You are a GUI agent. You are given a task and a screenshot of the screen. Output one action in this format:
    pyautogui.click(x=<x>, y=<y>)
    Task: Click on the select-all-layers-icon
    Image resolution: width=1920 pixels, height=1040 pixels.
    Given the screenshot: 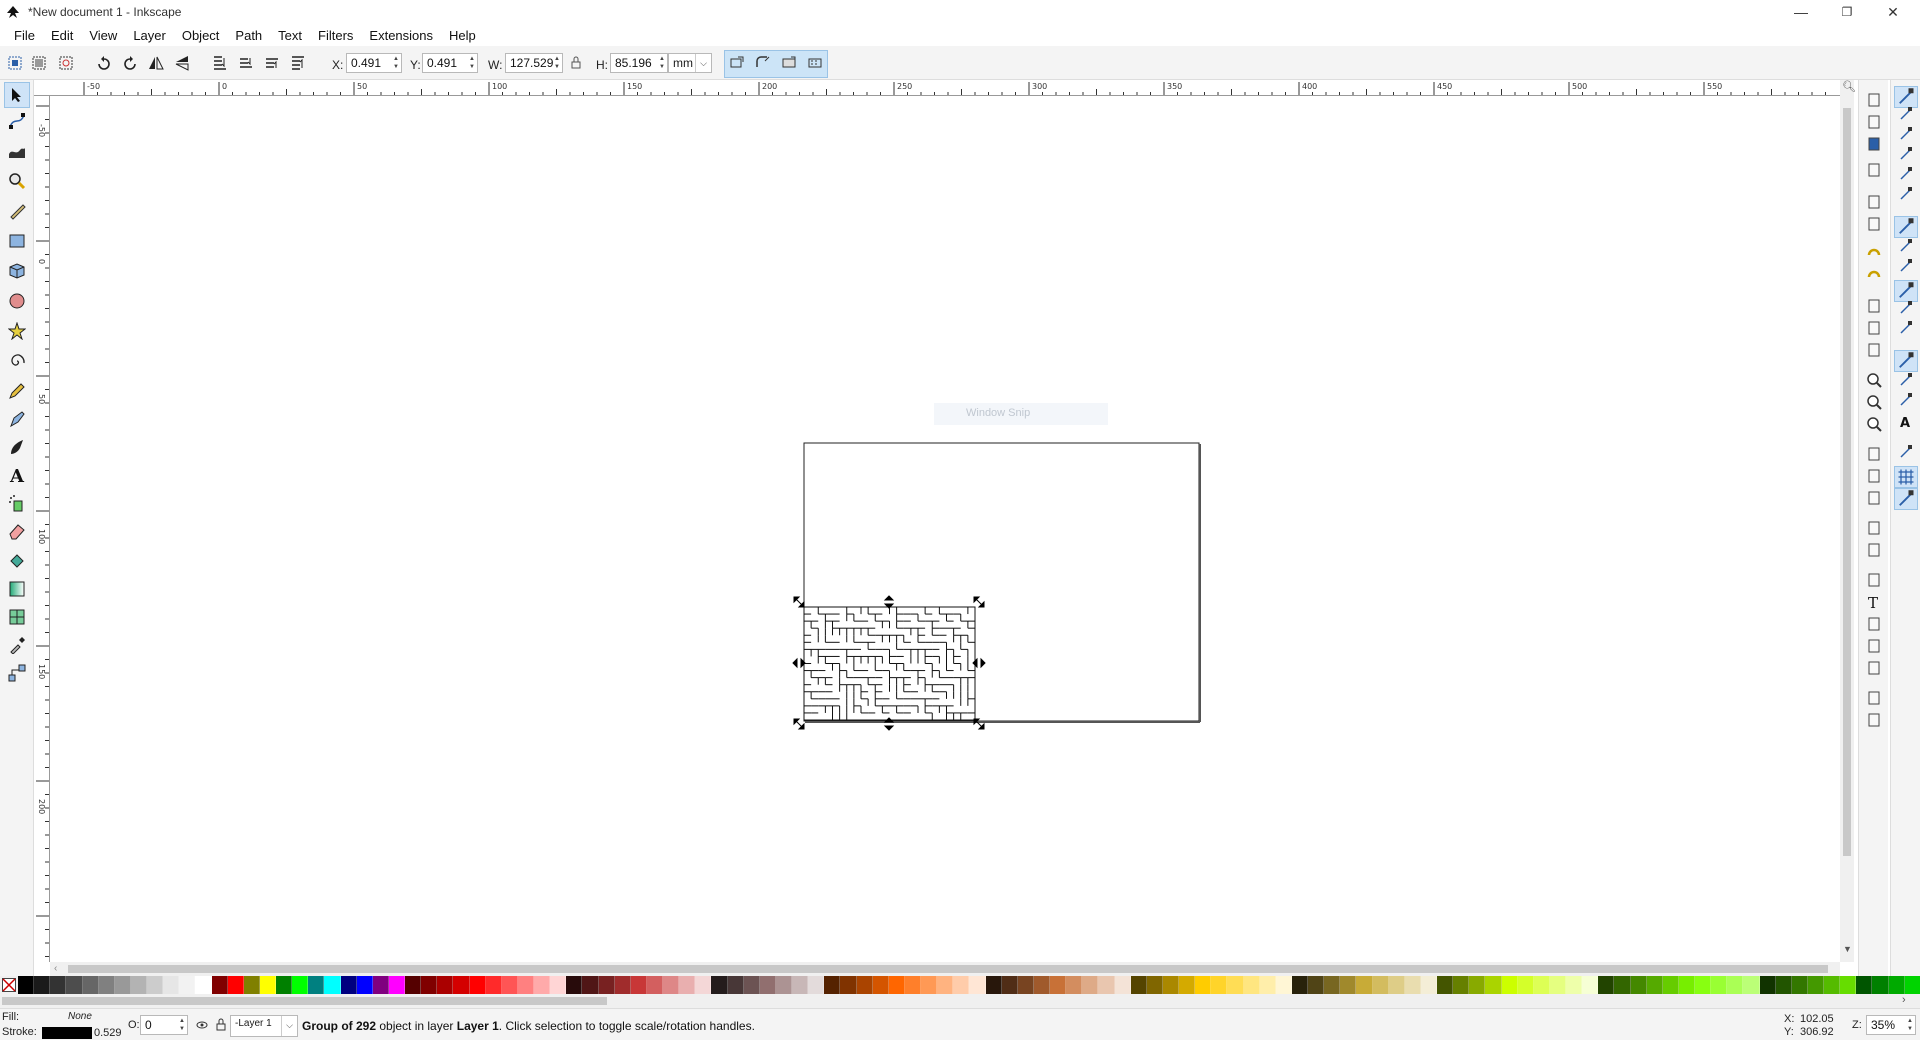 What is the action you would take?
    pyautogui.click(x=39, y=63)
    